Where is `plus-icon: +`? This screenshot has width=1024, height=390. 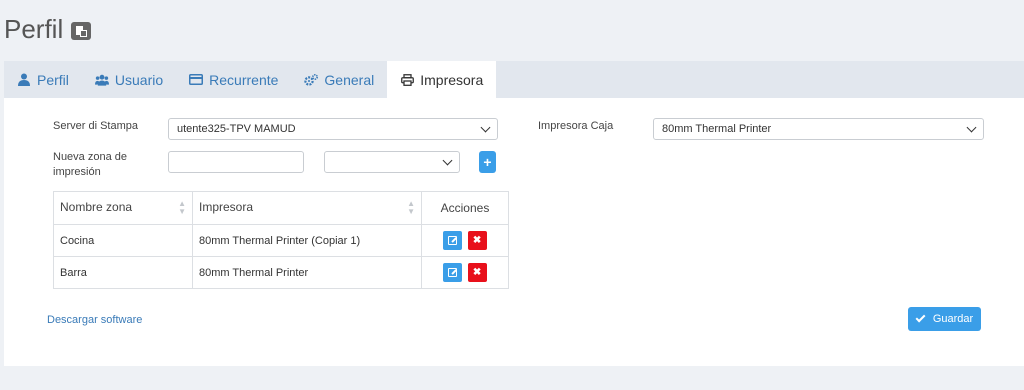
plus-icon: + is located at coordinates (487, 162).